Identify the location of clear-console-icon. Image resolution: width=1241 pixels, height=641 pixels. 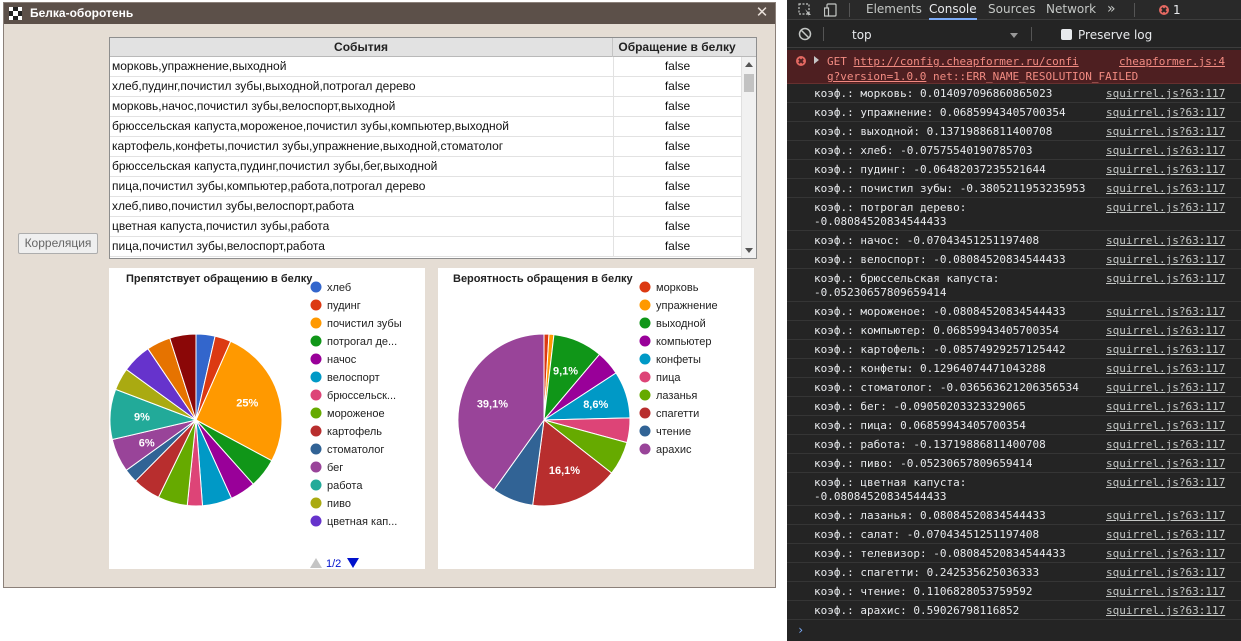
(805, 34).